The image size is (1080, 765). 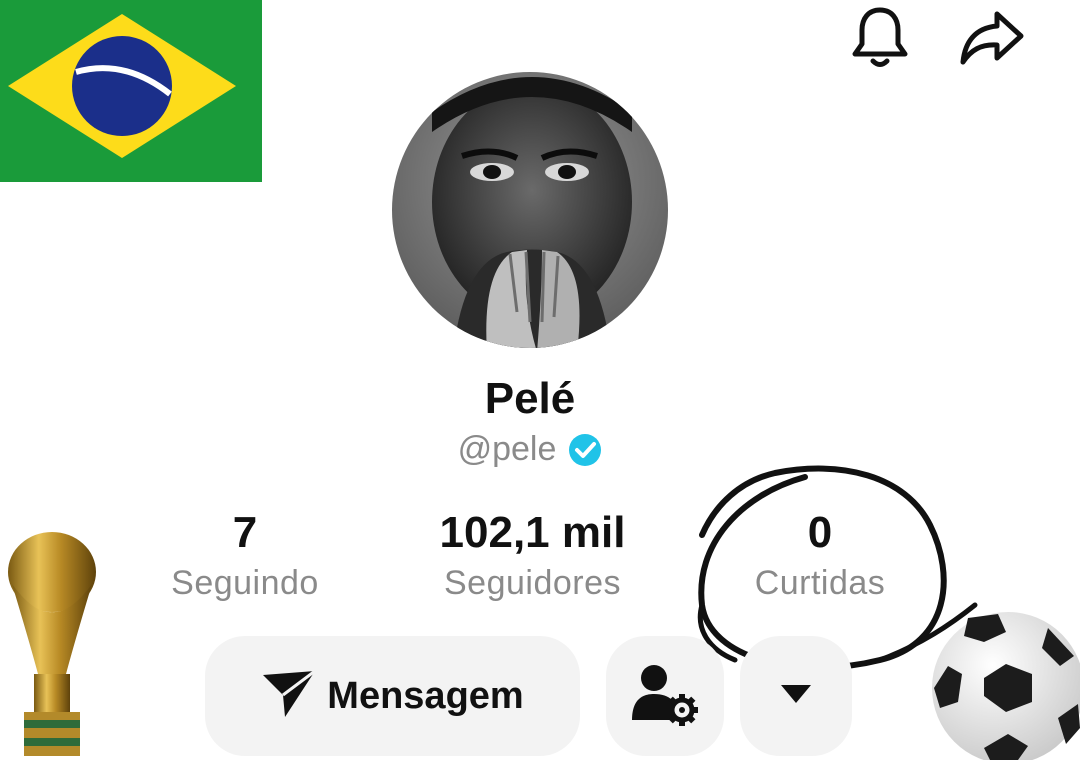 What do you see at coordinates (131, 91) in the screenshot?
I see `brazil-flag-image` at bounding box center [131, 91].